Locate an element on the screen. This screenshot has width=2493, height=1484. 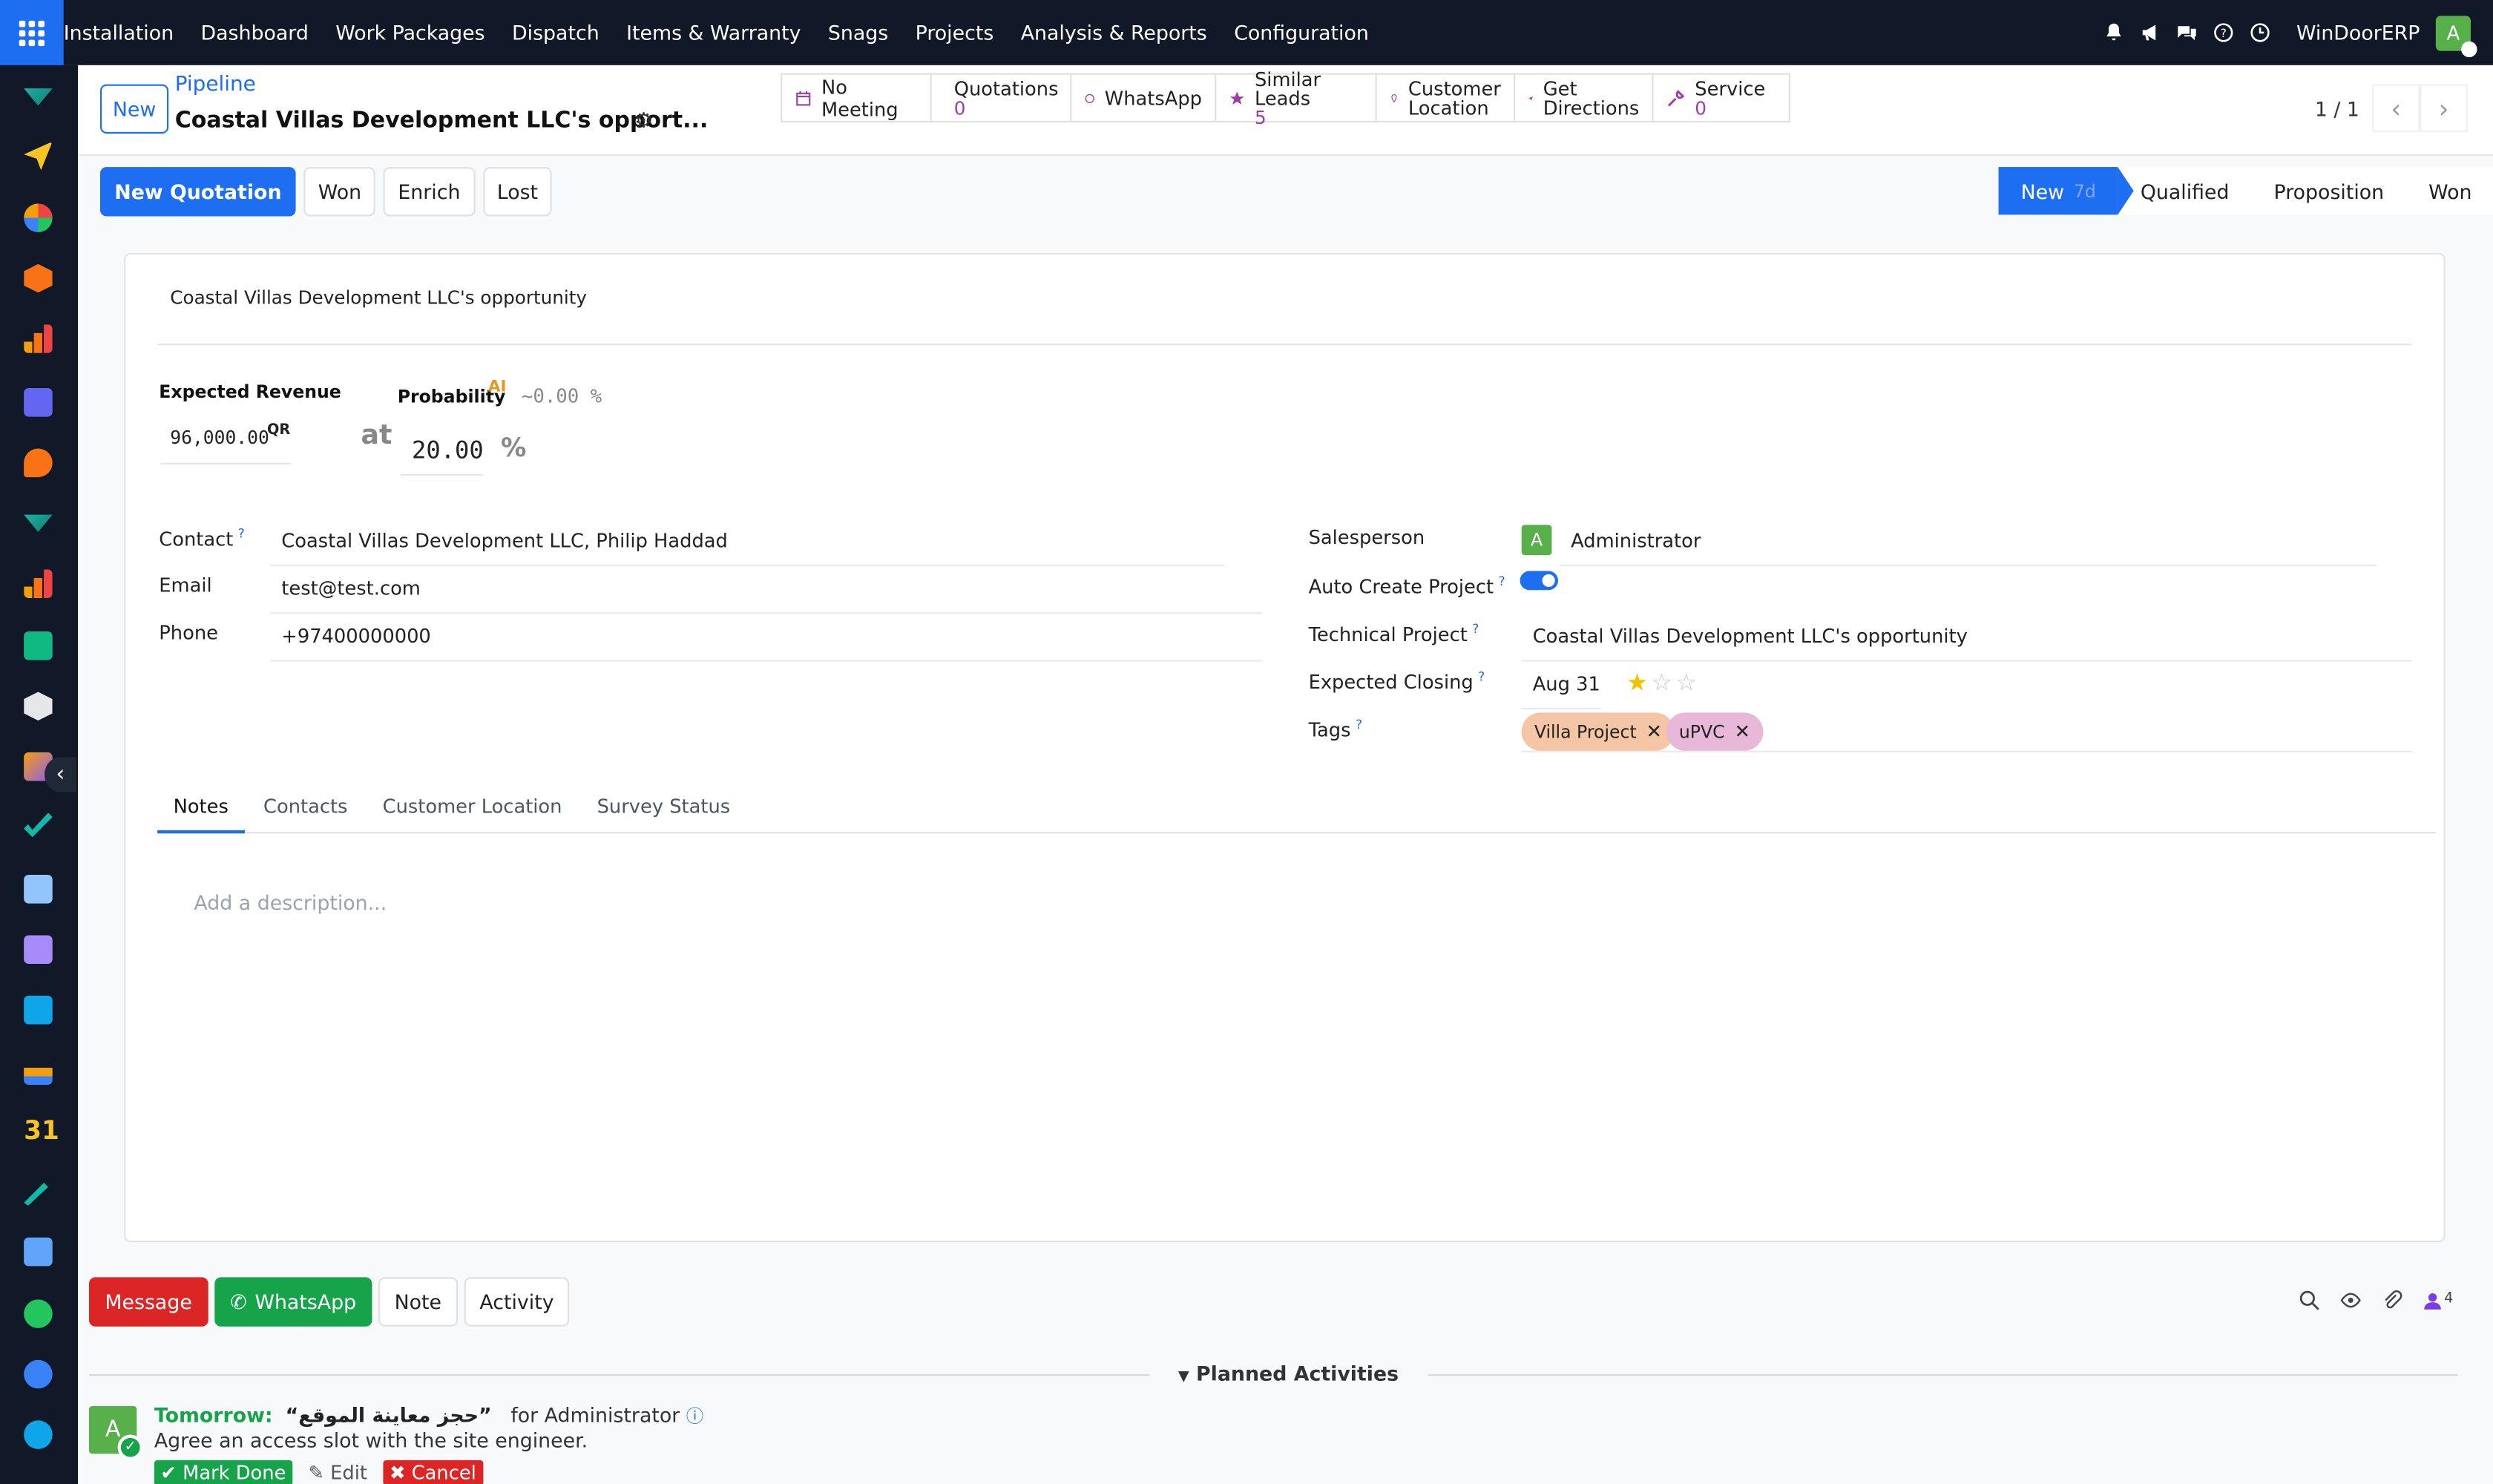
bell-icon is located at coordinates (2114, 32).